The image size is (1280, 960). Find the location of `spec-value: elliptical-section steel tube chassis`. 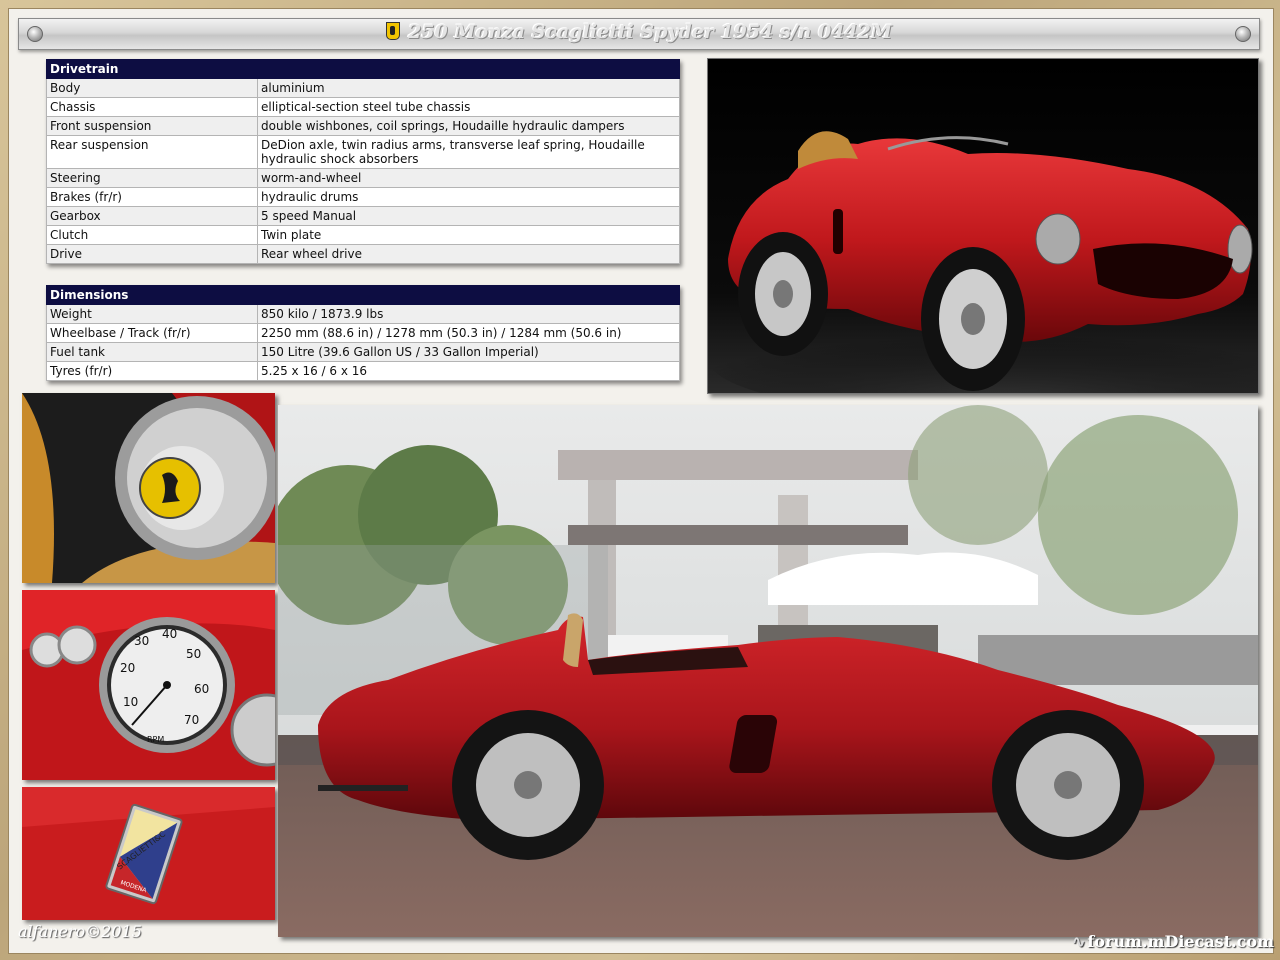

spec-value: elliptical-section steel tube chassis is located at coordinates (468, 107).